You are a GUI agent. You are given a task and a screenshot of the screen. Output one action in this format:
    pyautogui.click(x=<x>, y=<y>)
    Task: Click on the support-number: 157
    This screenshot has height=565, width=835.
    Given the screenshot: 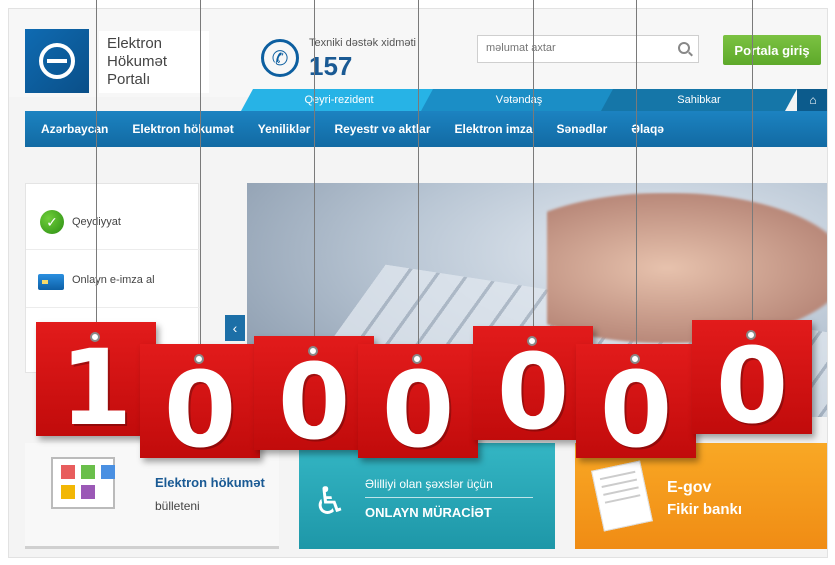 What is the action you would take?
    pyautogui.click(x=331, y=66)
    